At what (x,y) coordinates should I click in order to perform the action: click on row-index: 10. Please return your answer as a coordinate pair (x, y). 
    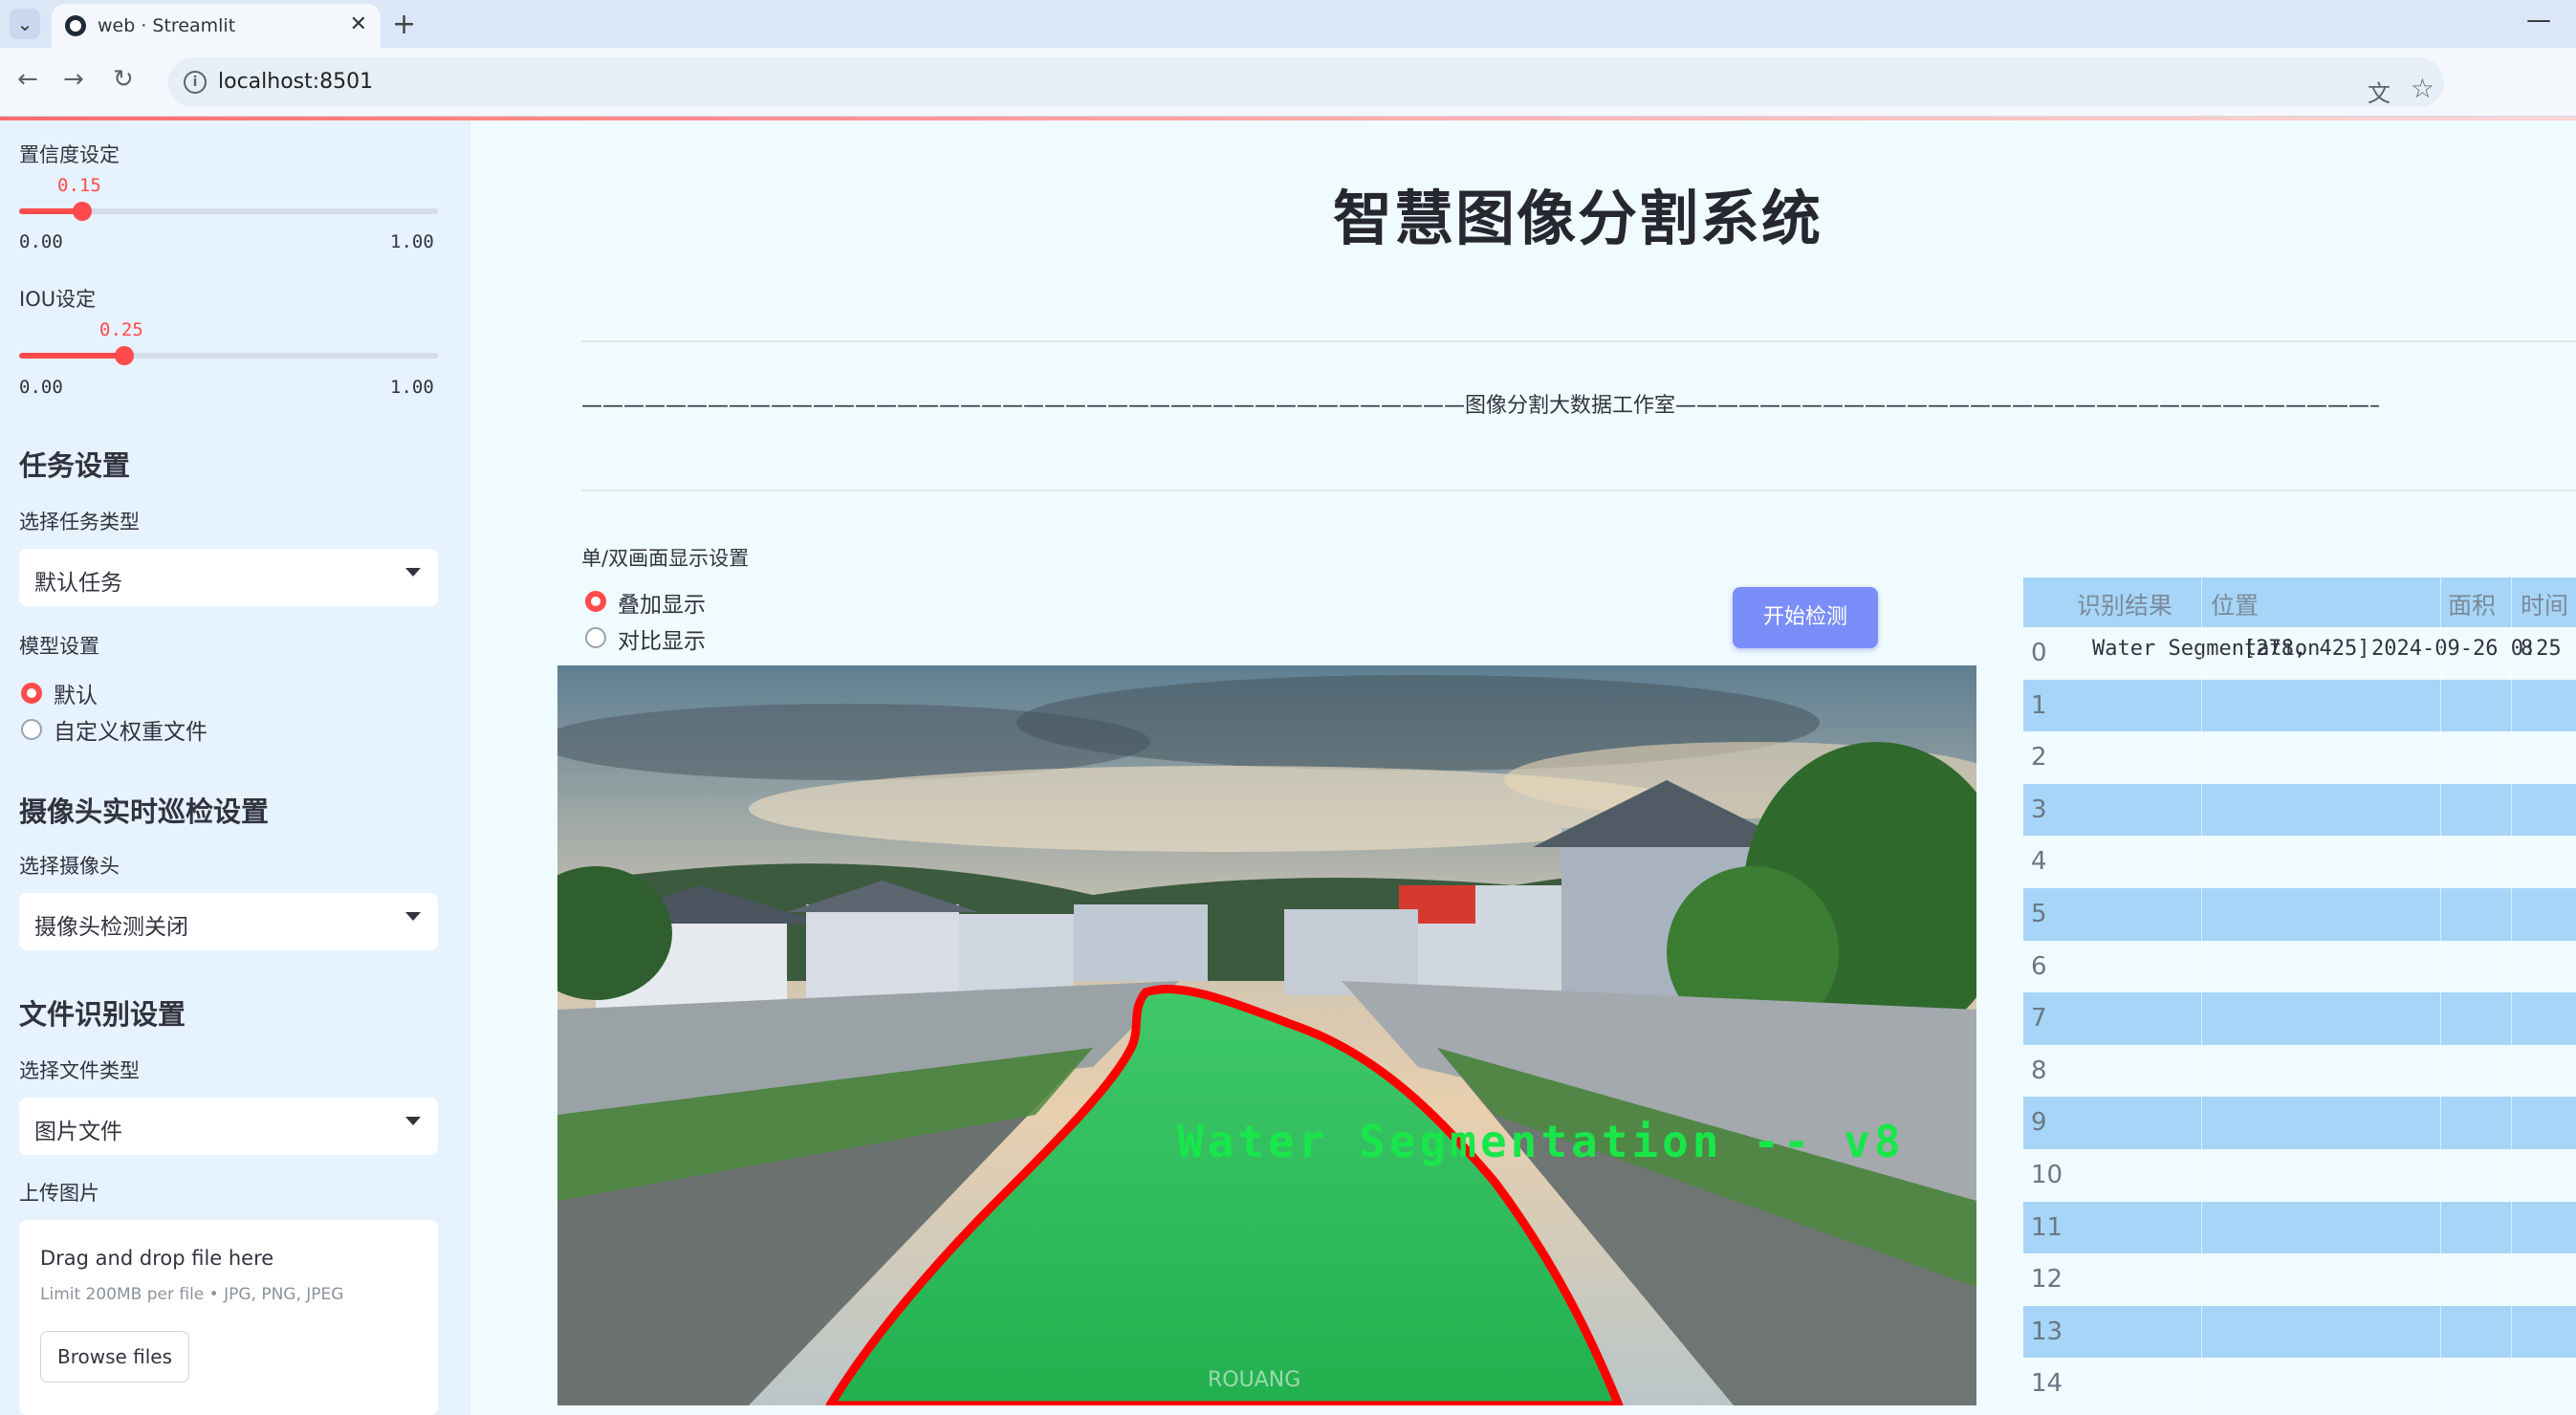
    Looking at the image, I should click on (2047, 1175).